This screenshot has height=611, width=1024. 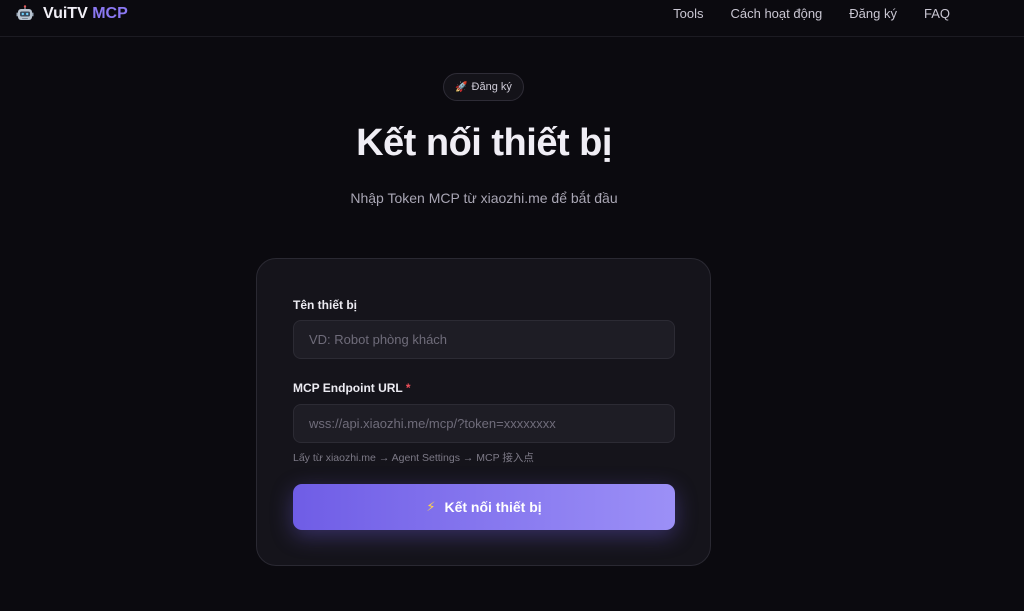 I want to click on brand-logo: VuiTV MCP, so click(x=72, y=14).